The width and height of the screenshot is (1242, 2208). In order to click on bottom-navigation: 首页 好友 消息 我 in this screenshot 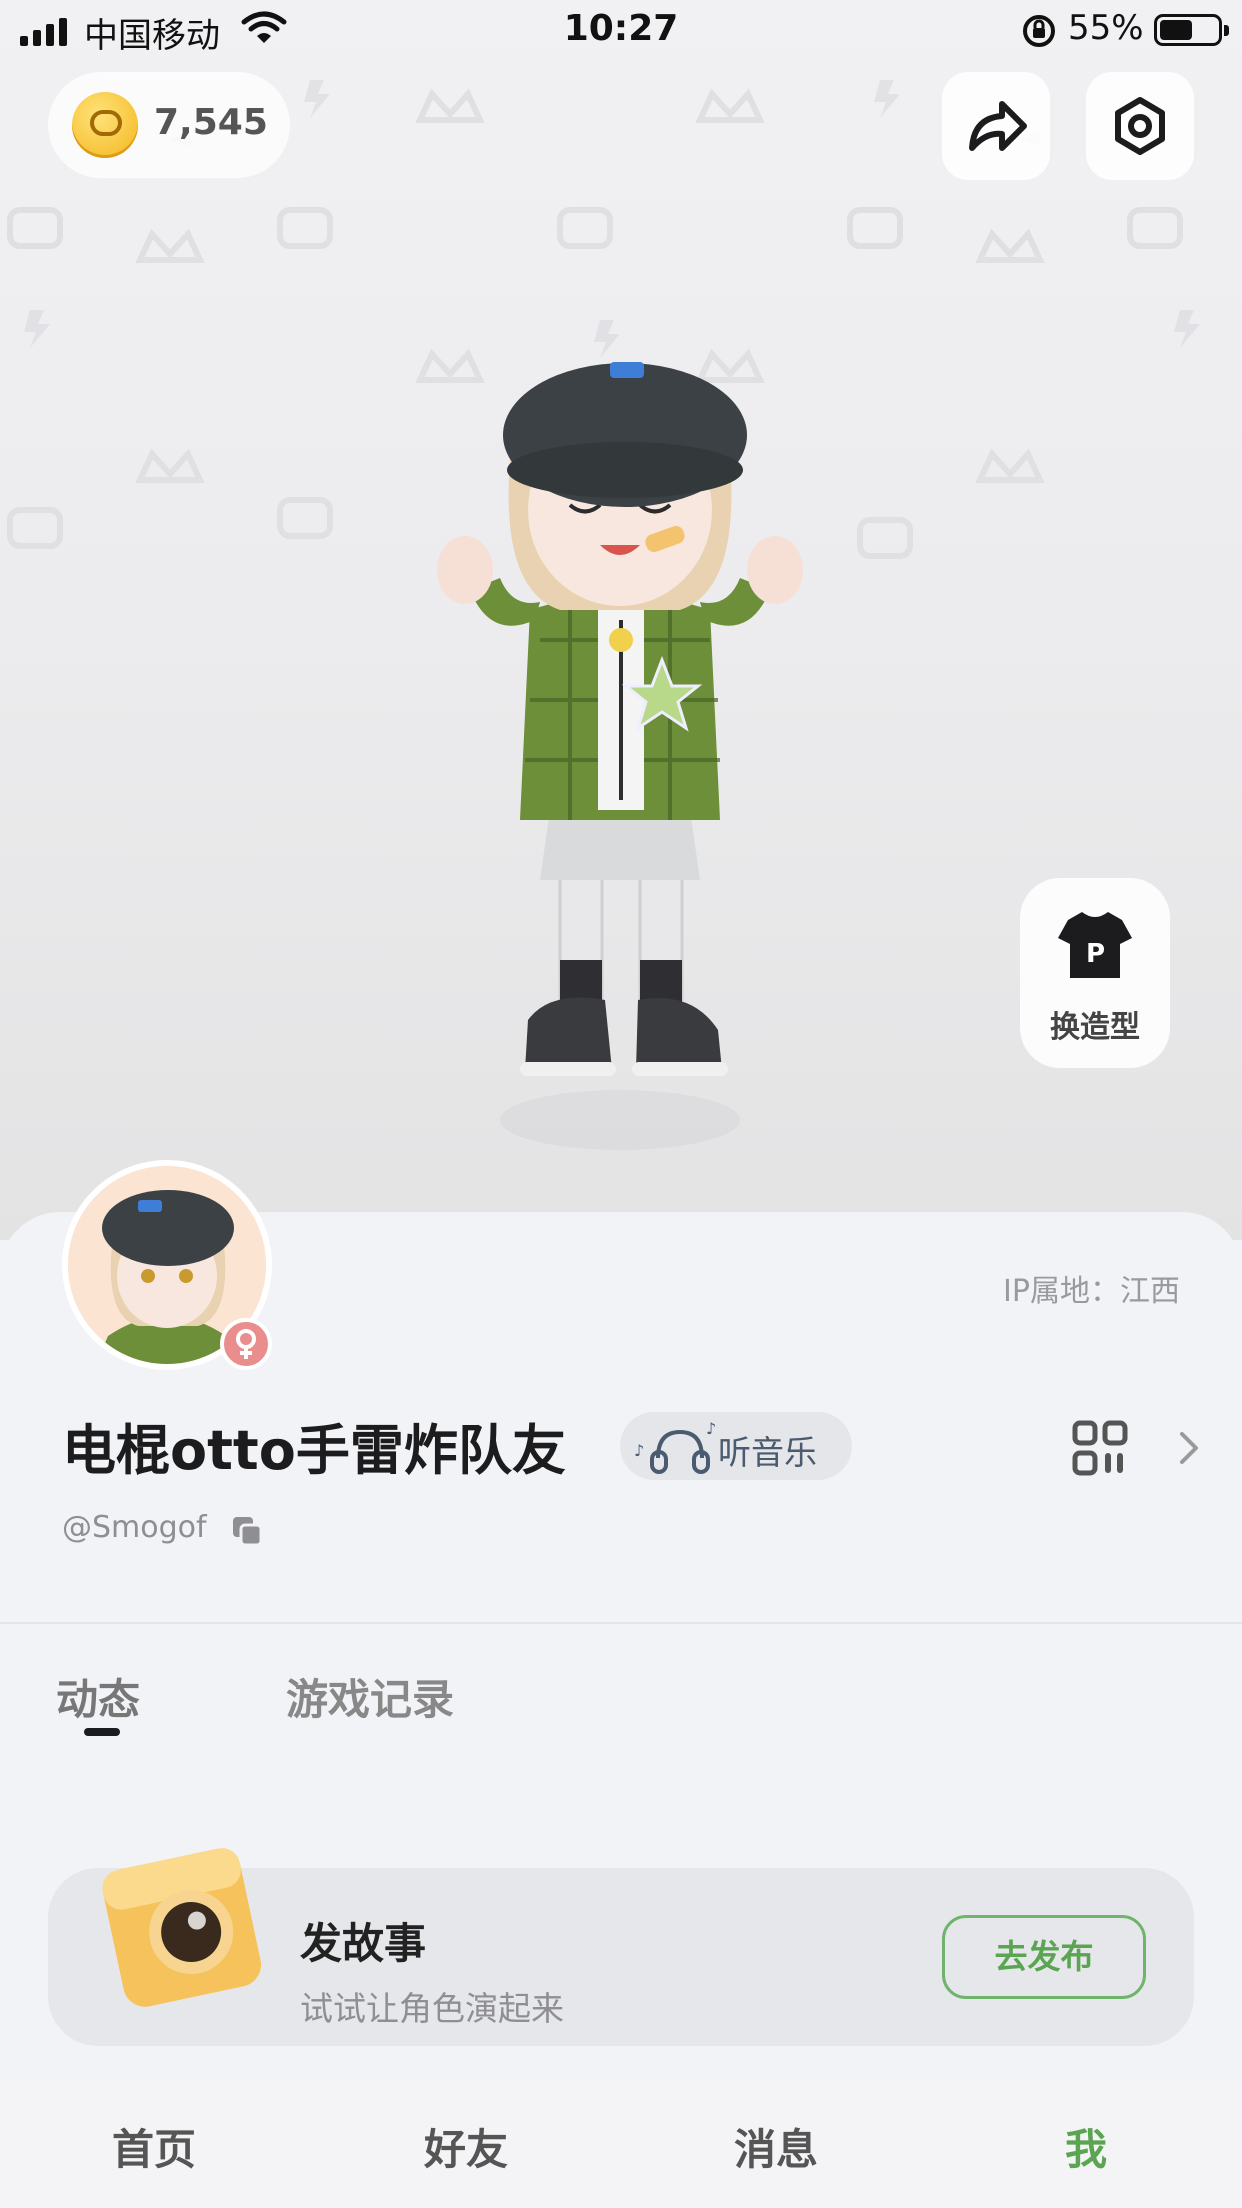, I will do `click(621, 2144)`.